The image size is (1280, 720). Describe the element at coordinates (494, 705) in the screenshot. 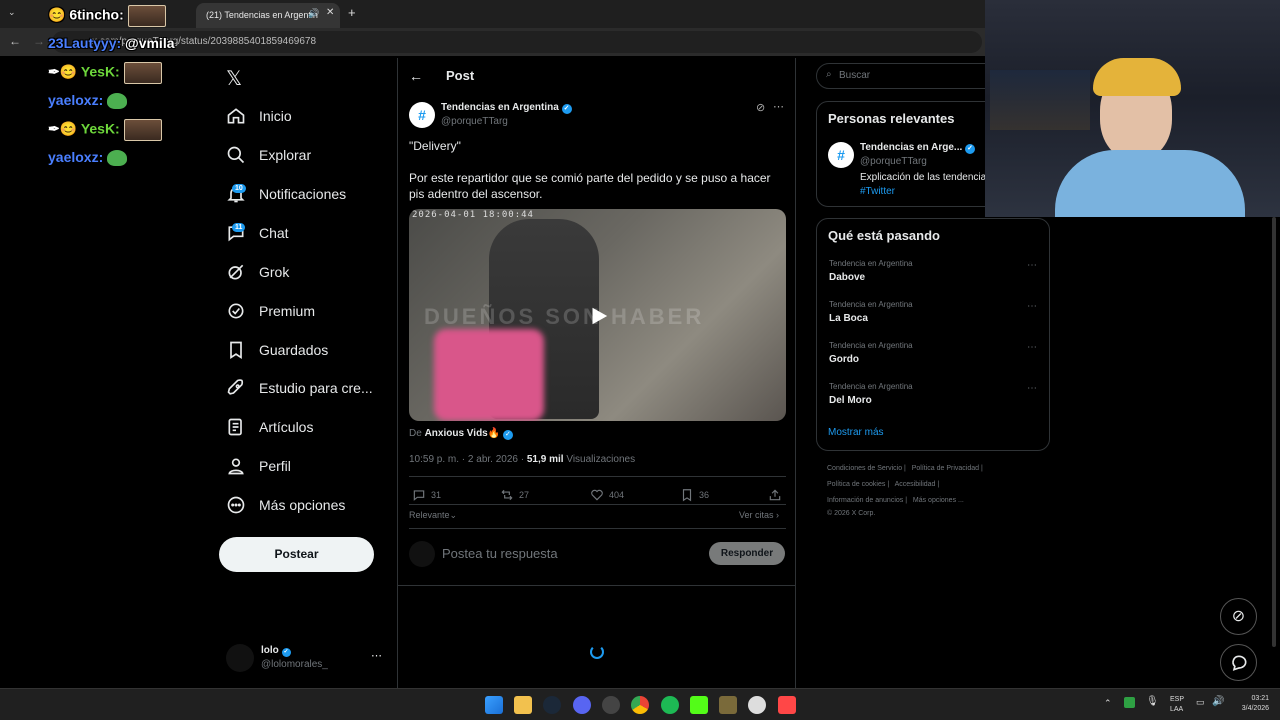

I see `windows-start-icon` at that location.